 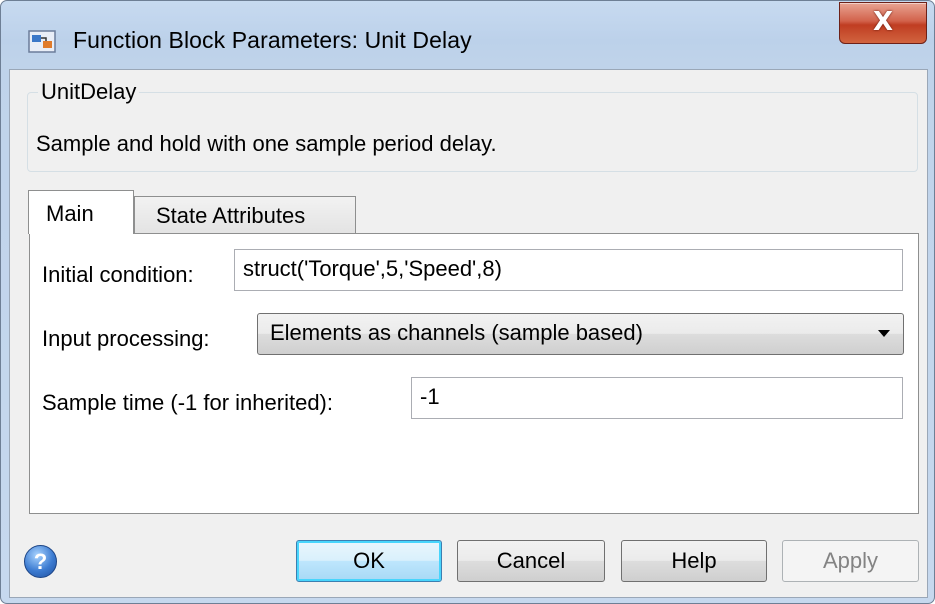 What do you see at coordinates (430, 396) in the screenshot?
I see `sample-time-value: -1` at bounding box center [430, 396].